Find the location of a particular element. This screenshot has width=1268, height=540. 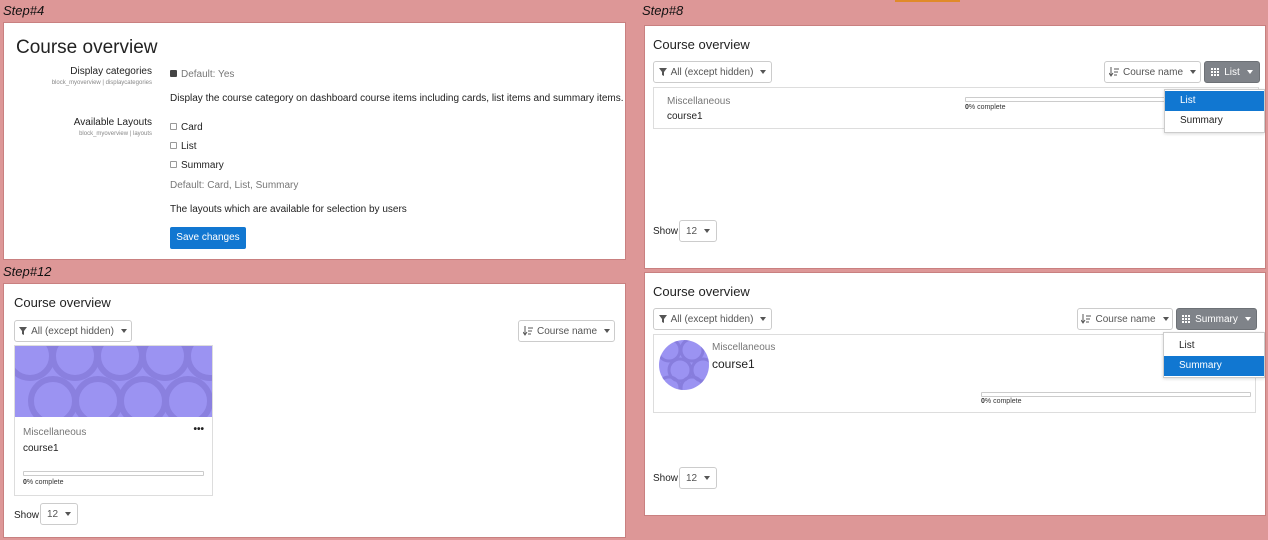

display-categories-default: Default: Yes is located at coordinates (208, 74).